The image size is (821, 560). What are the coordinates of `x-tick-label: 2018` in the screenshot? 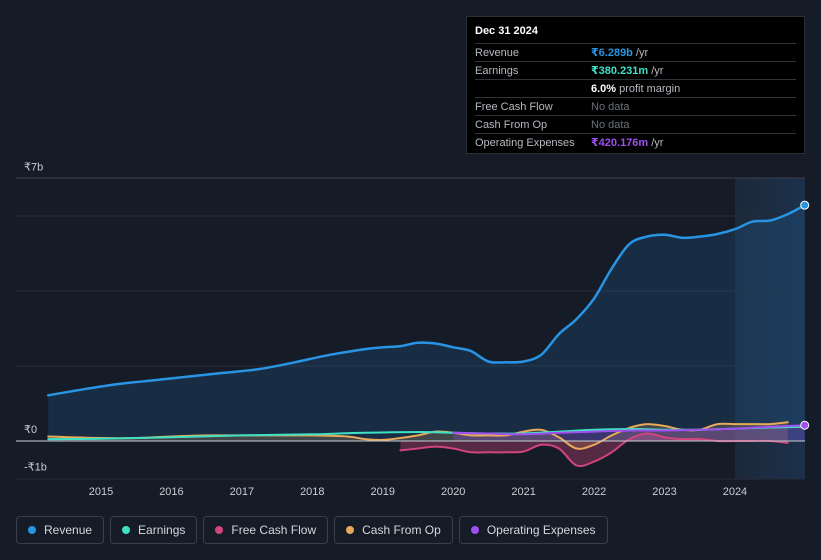 It's located at (312, 492).